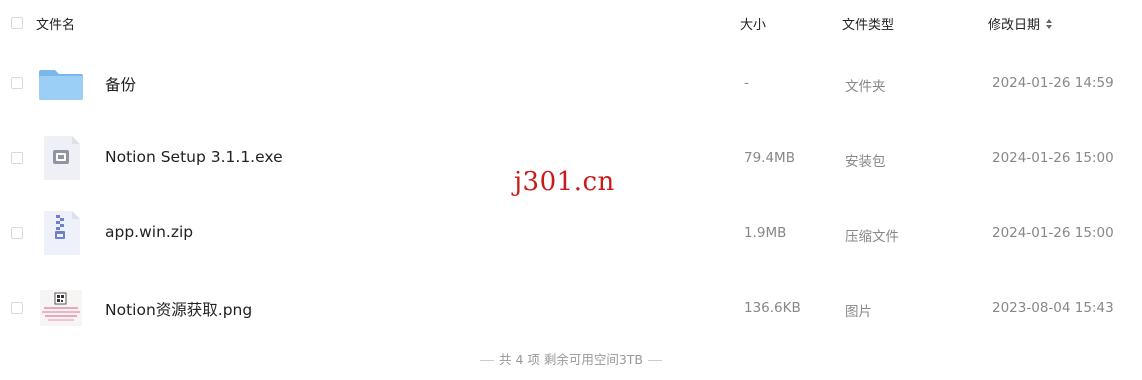 This screenshot has height=380, width=1142. Describe the element at coordinates (858, 312) in the screenshot. I see `file-type: 图片` at that location.